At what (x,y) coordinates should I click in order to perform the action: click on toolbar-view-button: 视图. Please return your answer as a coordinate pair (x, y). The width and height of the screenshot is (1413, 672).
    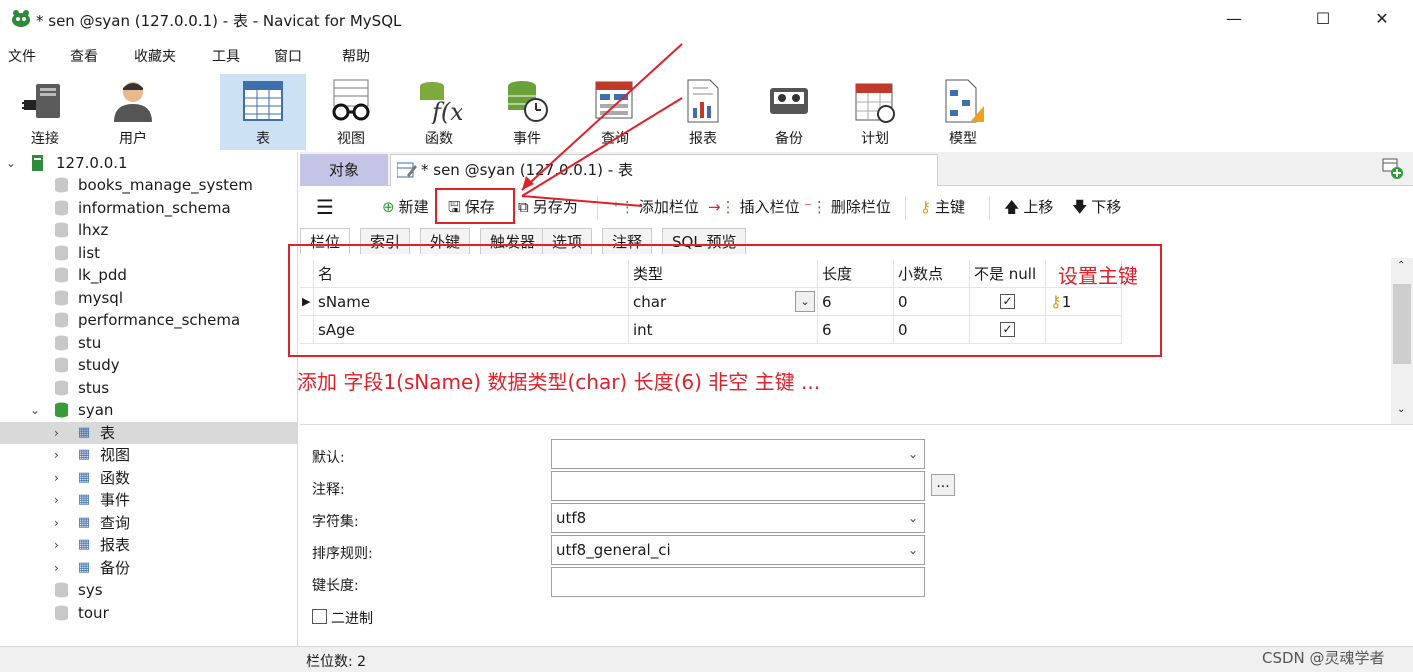
    Looking at the image, I should click on (351, 112).